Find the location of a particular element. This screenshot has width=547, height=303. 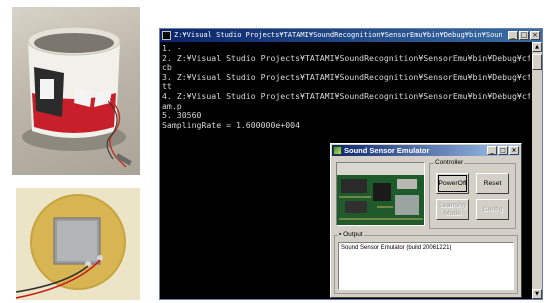

mug-photo-graphic is located at coordinates (77, 97).